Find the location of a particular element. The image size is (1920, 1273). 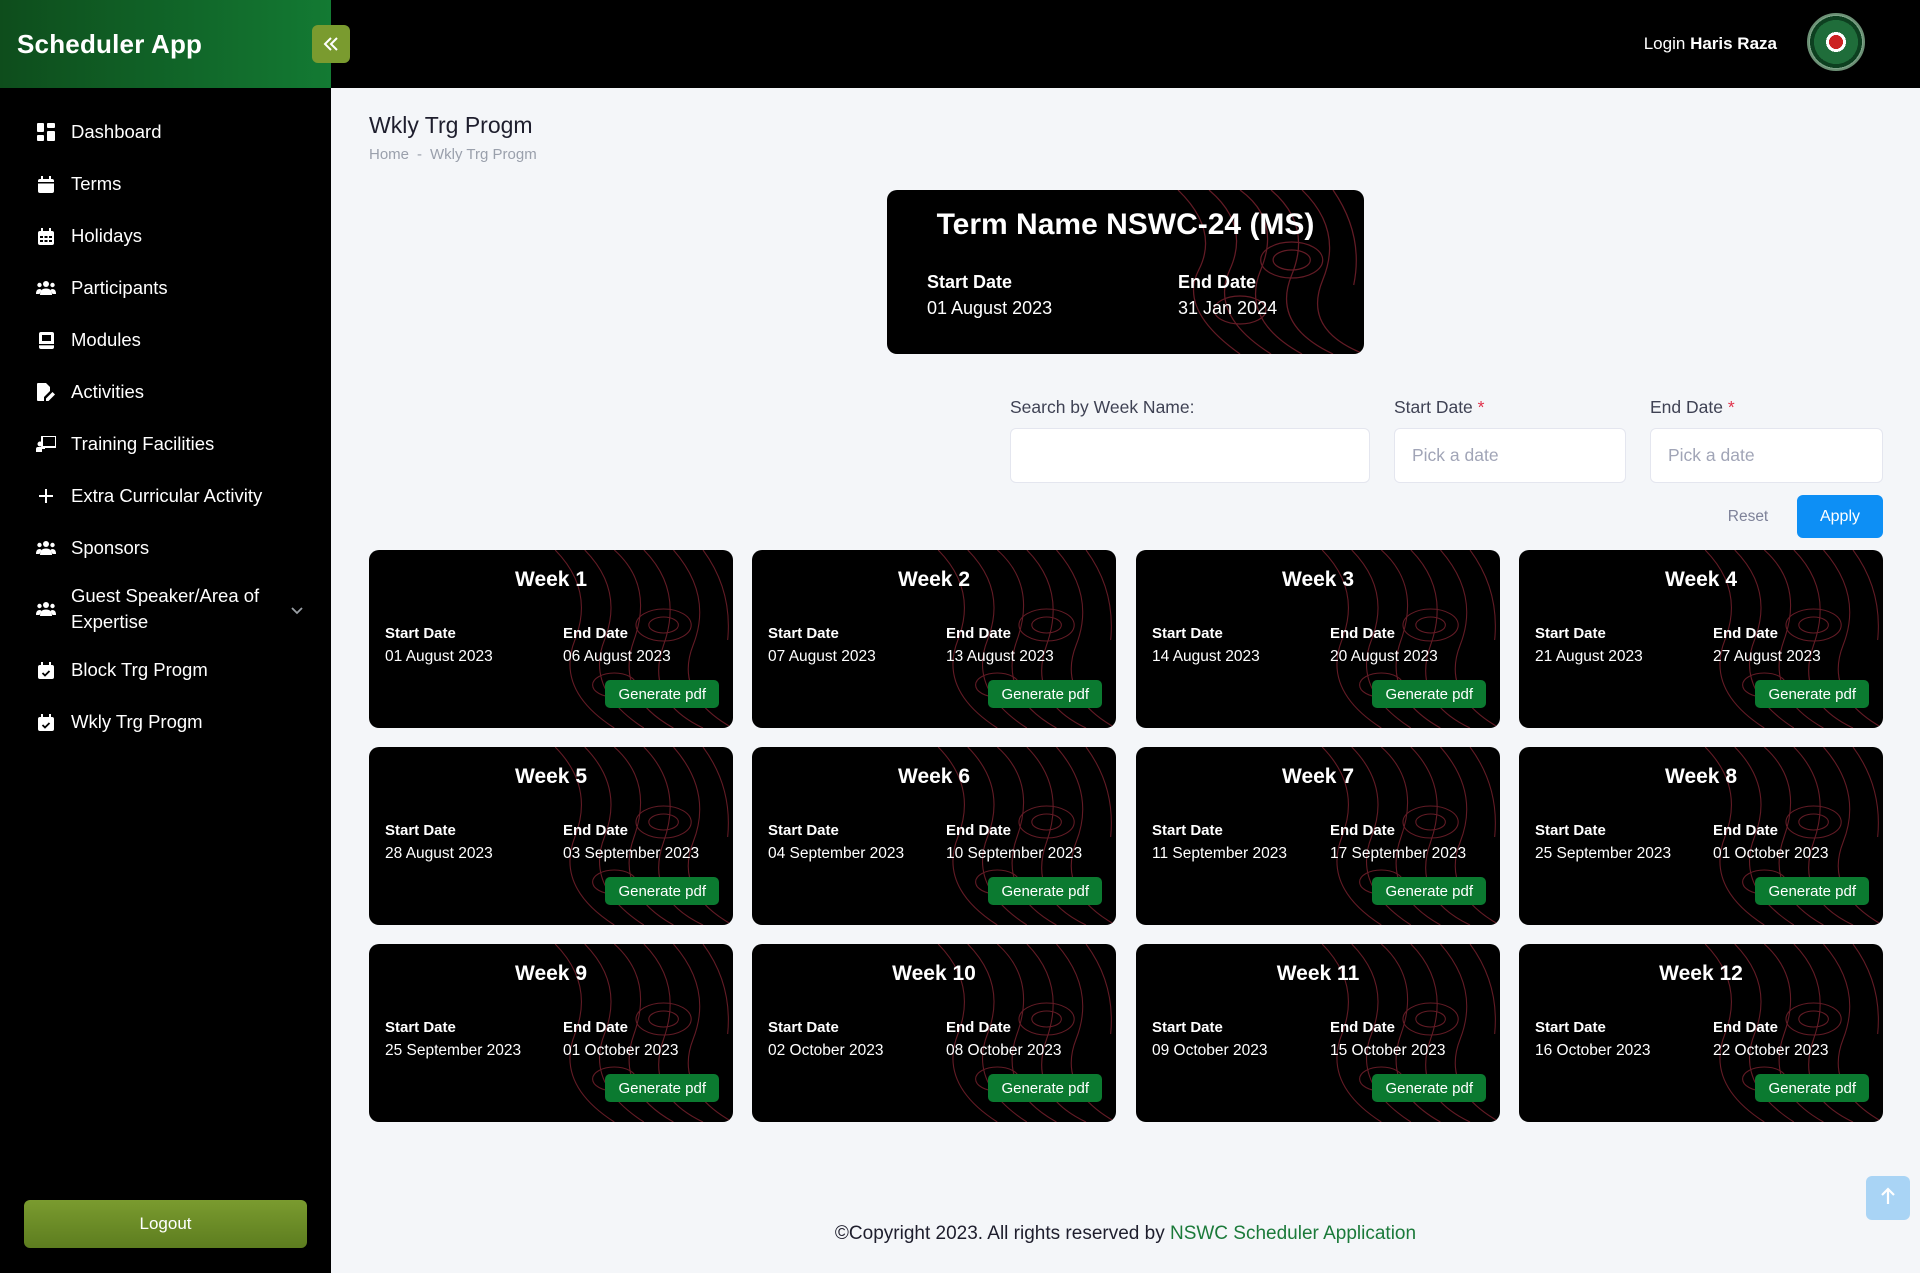

week-title: Week 2 is located at coordinates (934, 579).